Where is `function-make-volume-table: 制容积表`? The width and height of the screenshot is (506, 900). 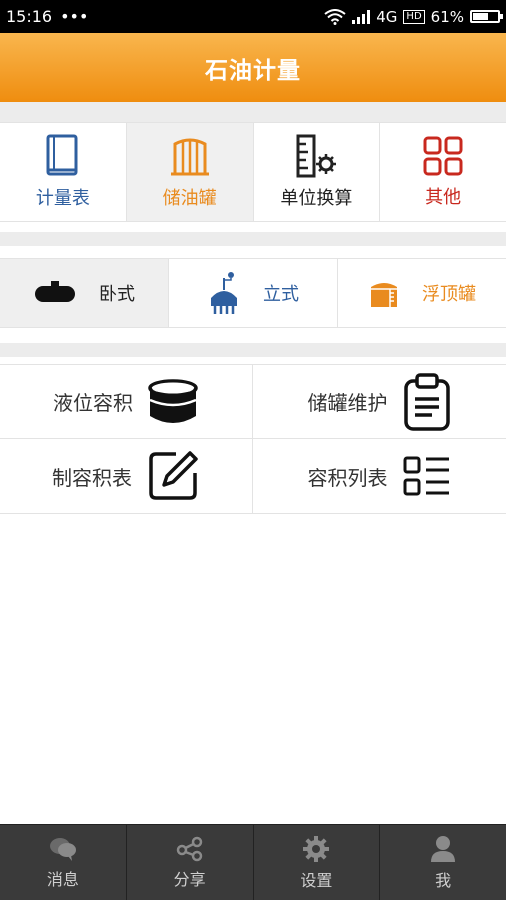 function-make-volume-table: 制容积表 is located at coordinates (126, 476).